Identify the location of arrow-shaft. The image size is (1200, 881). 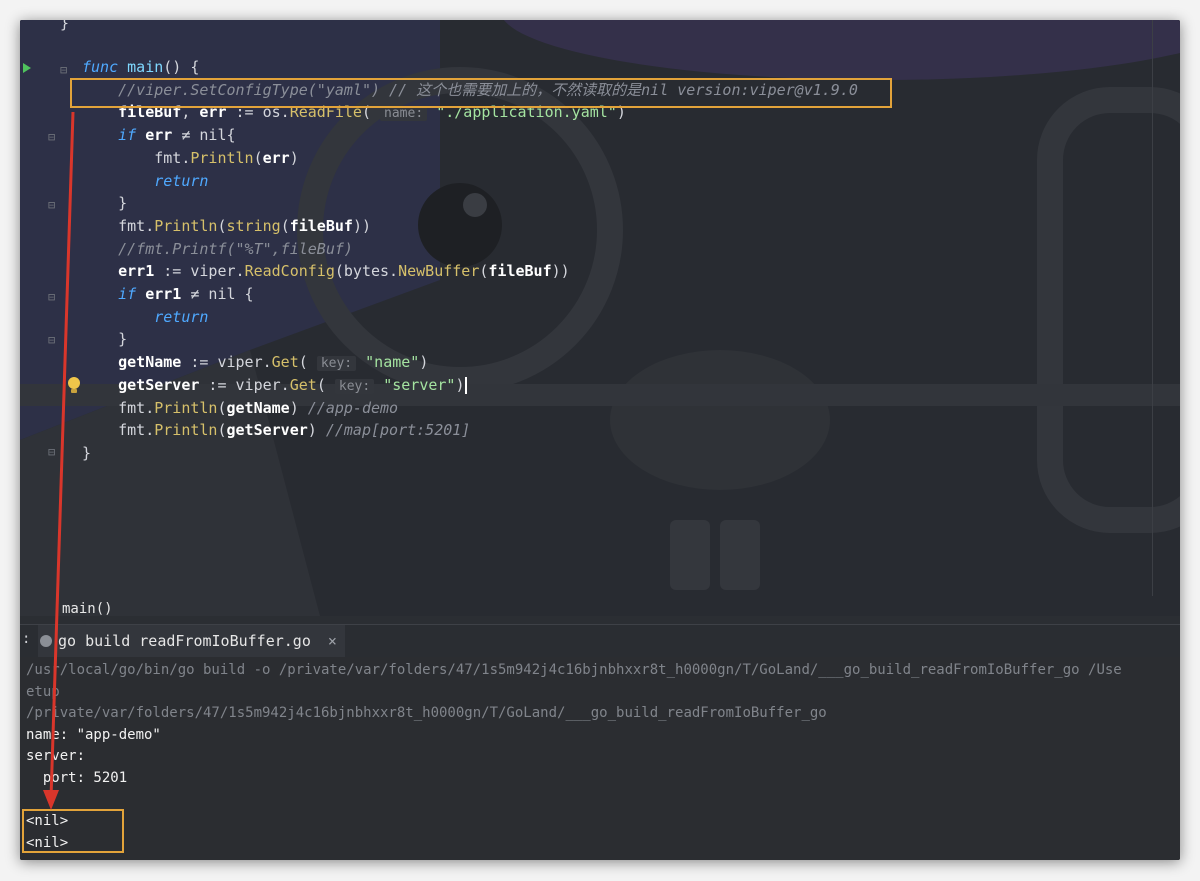
(62, 455).